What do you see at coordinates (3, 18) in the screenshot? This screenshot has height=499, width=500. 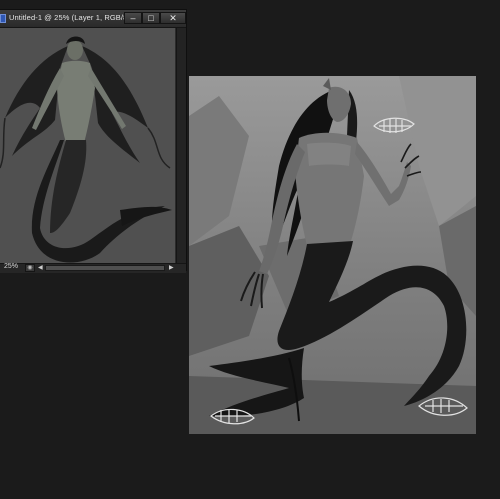 I see `document-icon` at bounding box center [3, 18].